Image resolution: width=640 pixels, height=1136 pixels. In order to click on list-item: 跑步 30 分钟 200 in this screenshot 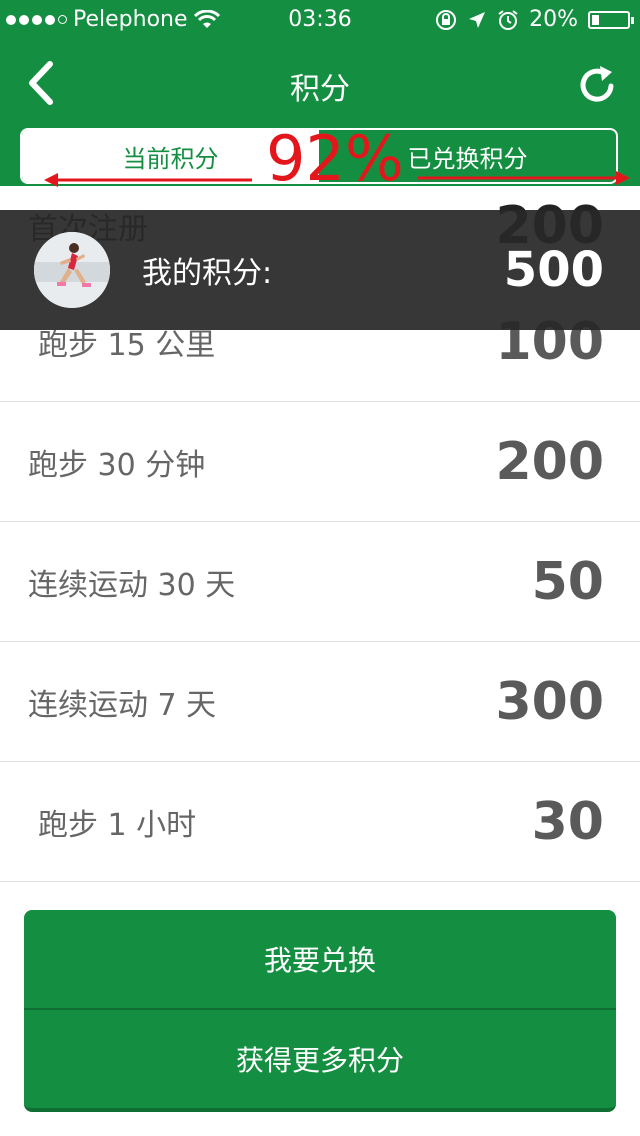, I will do `click(320, 462)`.